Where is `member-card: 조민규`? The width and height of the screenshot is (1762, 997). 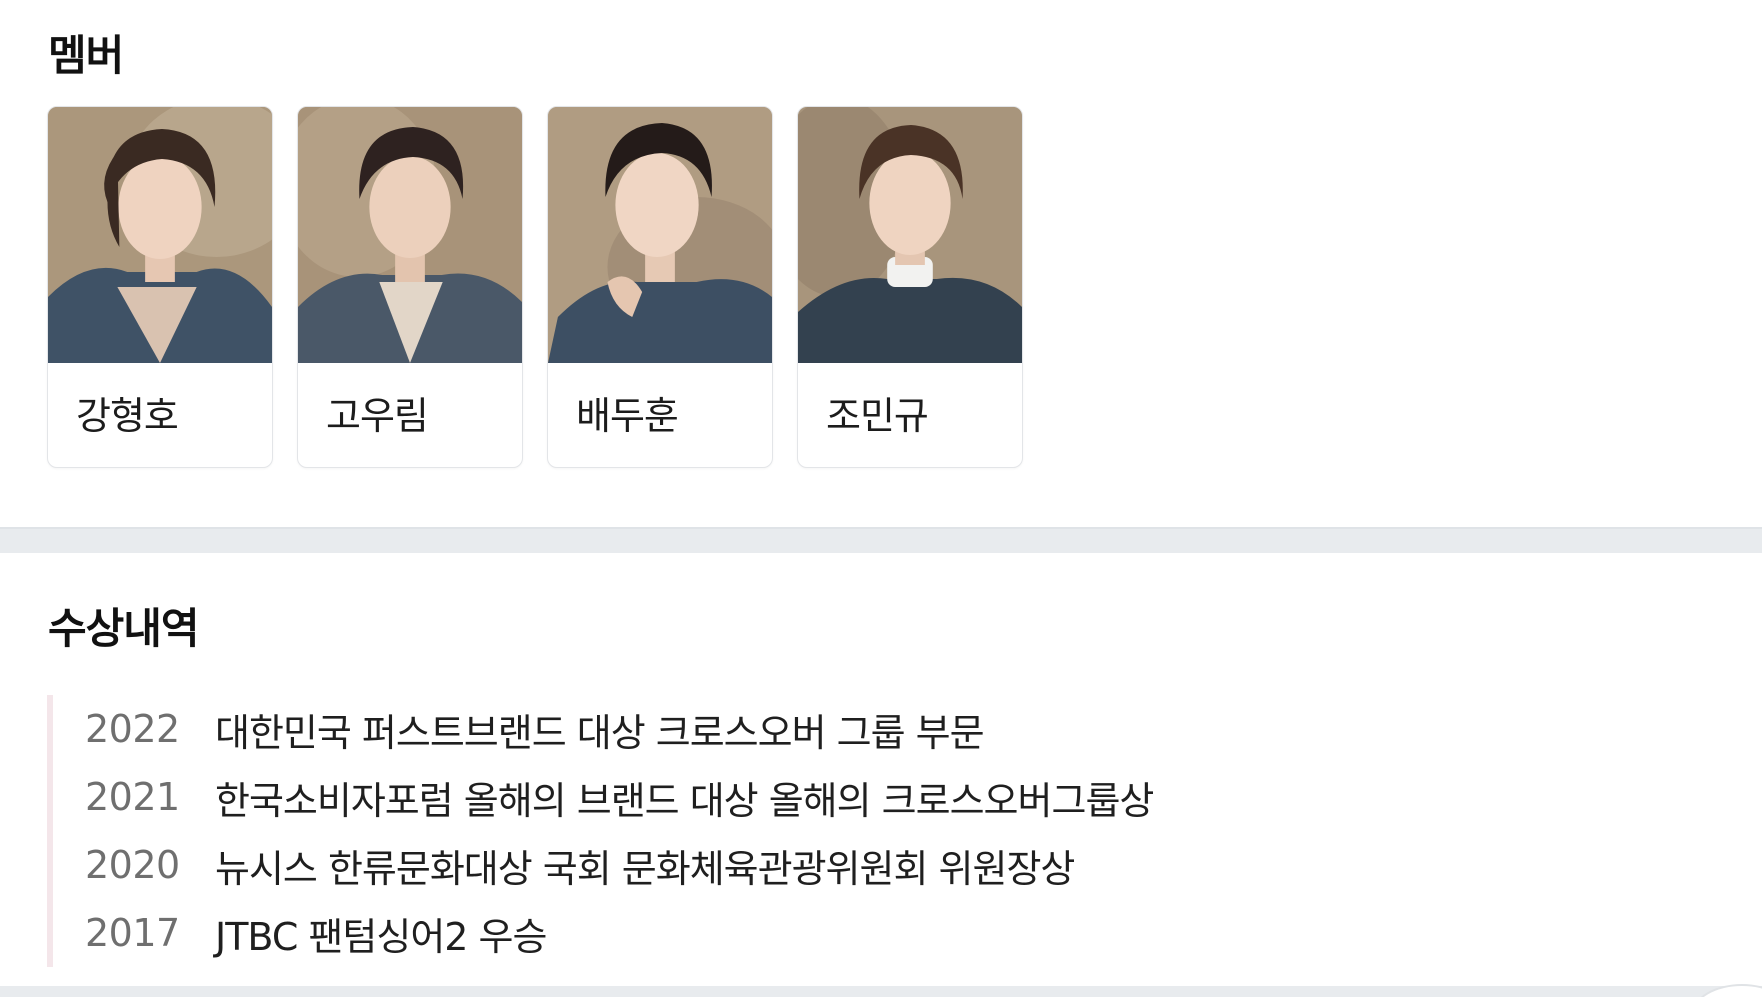
member-card: 조민규 is located at coordinates (910, 287).